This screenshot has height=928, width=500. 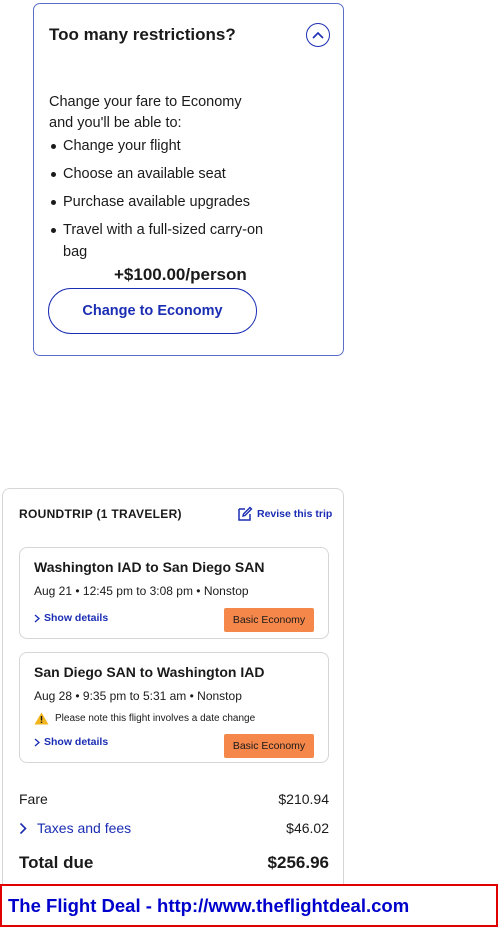 What do you see at coordinates (164, 174) in the screenshot?
I see `benefit-item: Choose an available seat` at bounding box center [164, 174].